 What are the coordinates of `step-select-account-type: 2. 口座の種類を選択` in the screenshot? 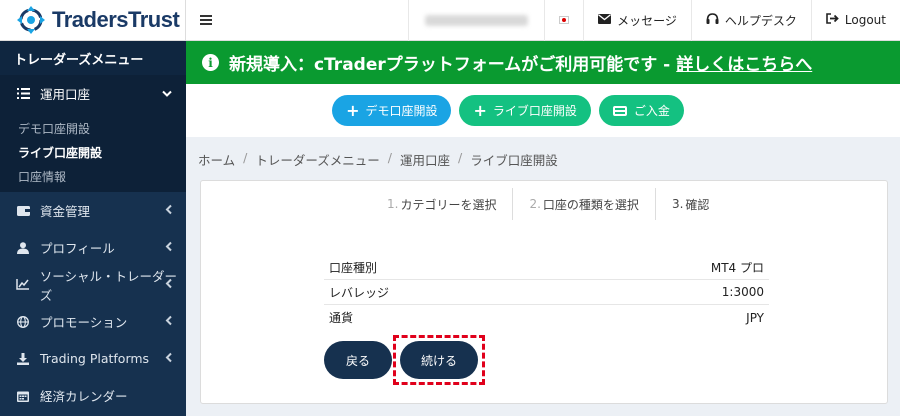 It's located at (584, 204).